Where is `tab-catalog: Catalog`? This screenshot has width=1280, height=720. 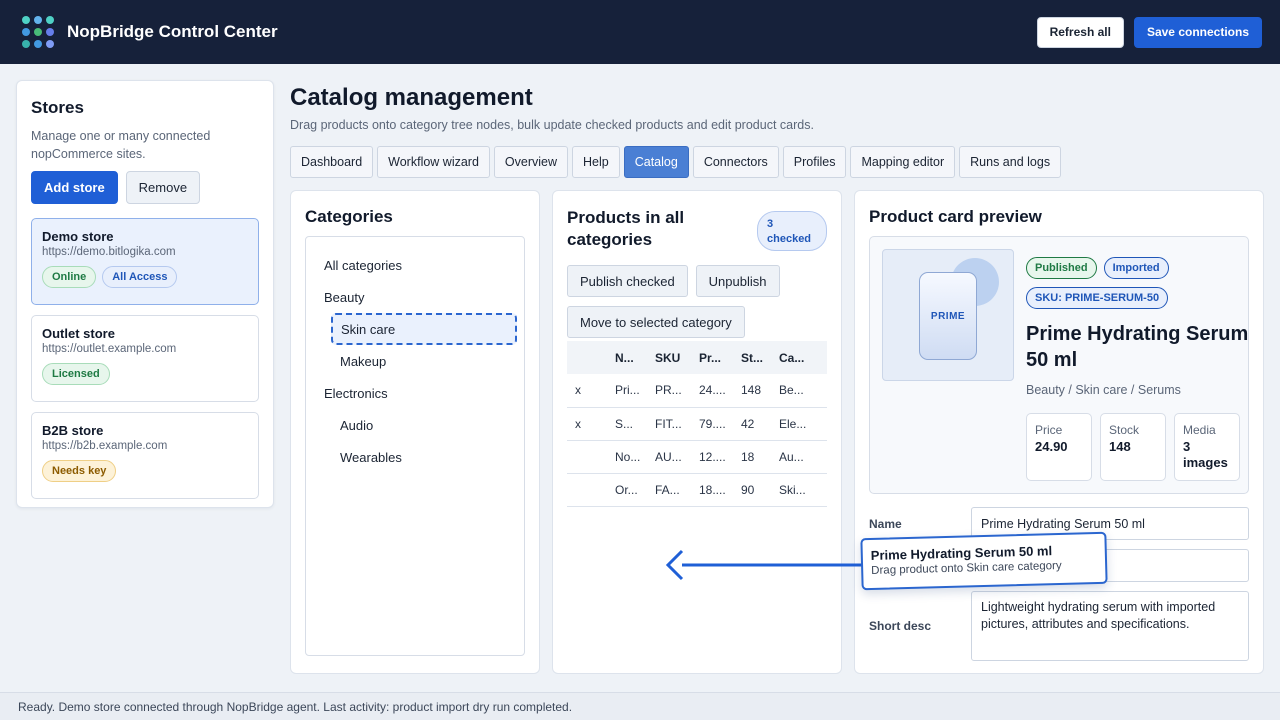 tab-catalog: Catalog is located at coordinates (656, 162).